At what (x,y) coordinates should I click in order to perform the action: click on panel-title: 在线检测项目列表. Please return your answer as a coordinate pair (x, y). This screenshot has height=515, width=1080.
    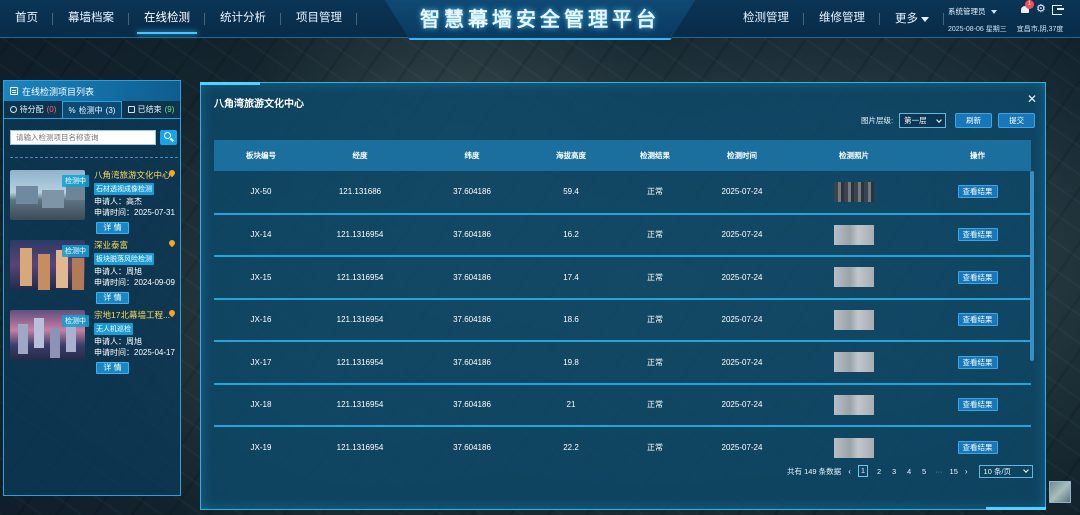
    Looking at the image, I should click on (58, 91).